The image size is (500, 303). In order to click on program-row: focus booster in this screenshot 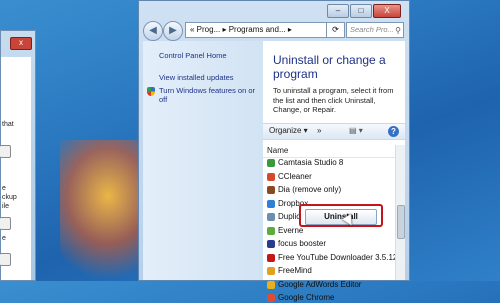, I will do `click(295, 244)`.